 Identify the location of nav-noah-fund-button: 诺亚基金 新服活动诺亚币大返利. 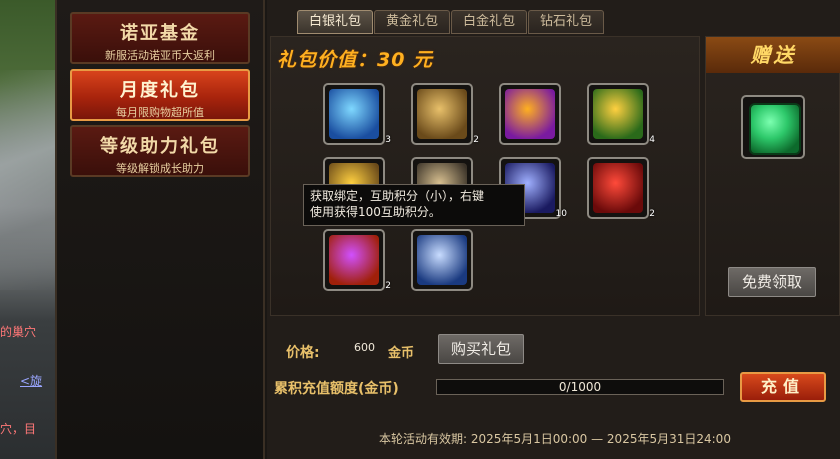
(160, 38).